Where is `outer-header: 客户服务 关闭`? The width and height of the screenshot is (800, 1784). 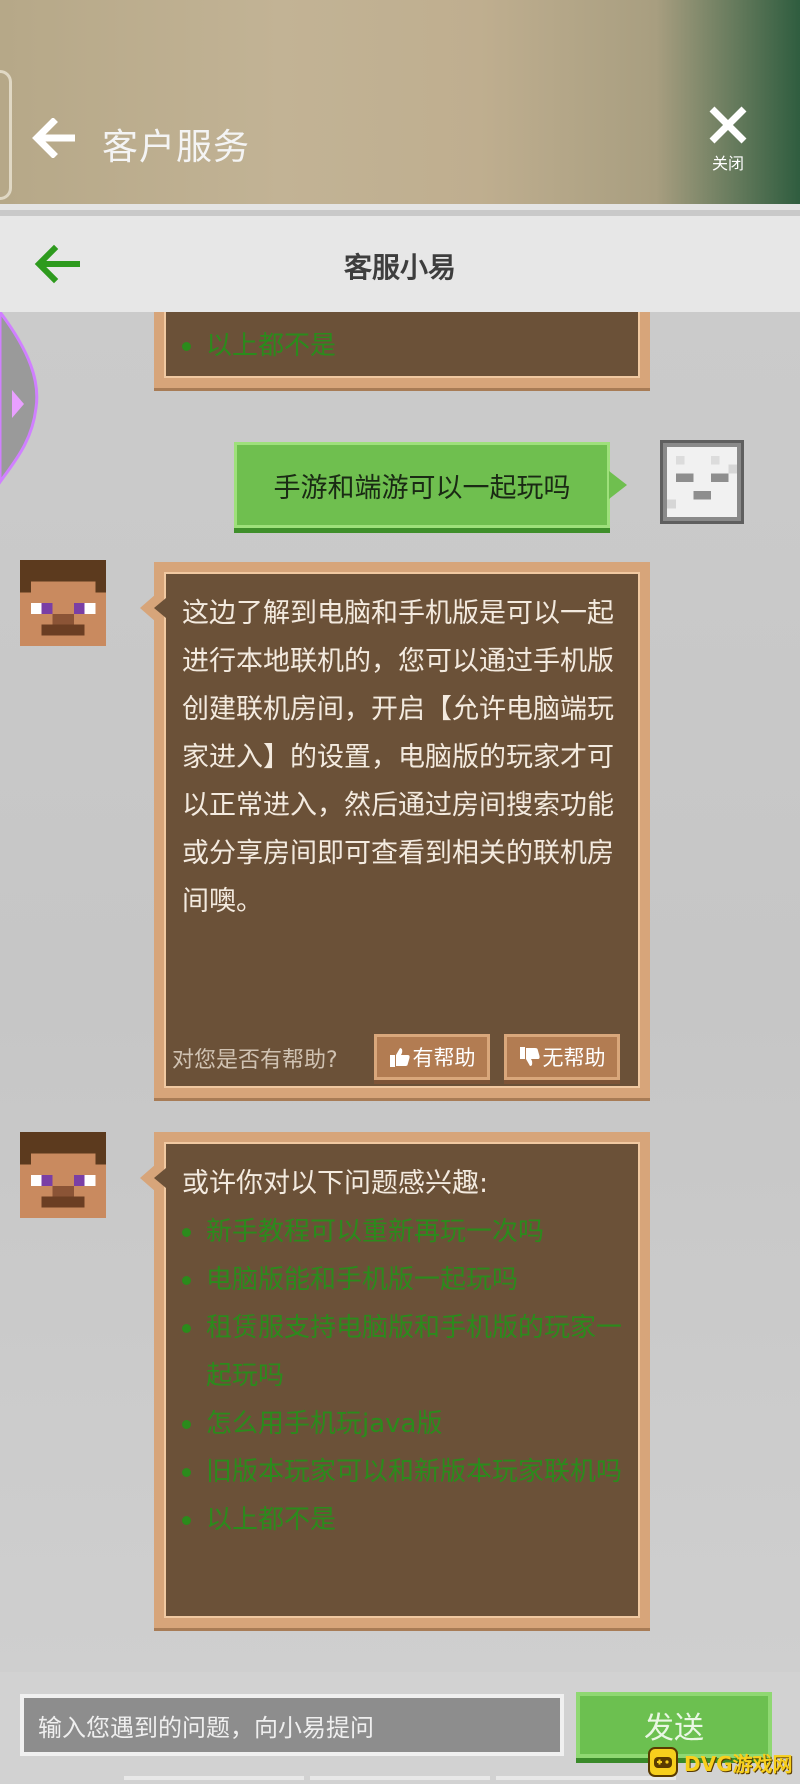 outer-header: 客户服务 关闭 is located at coordinates (400, 105).